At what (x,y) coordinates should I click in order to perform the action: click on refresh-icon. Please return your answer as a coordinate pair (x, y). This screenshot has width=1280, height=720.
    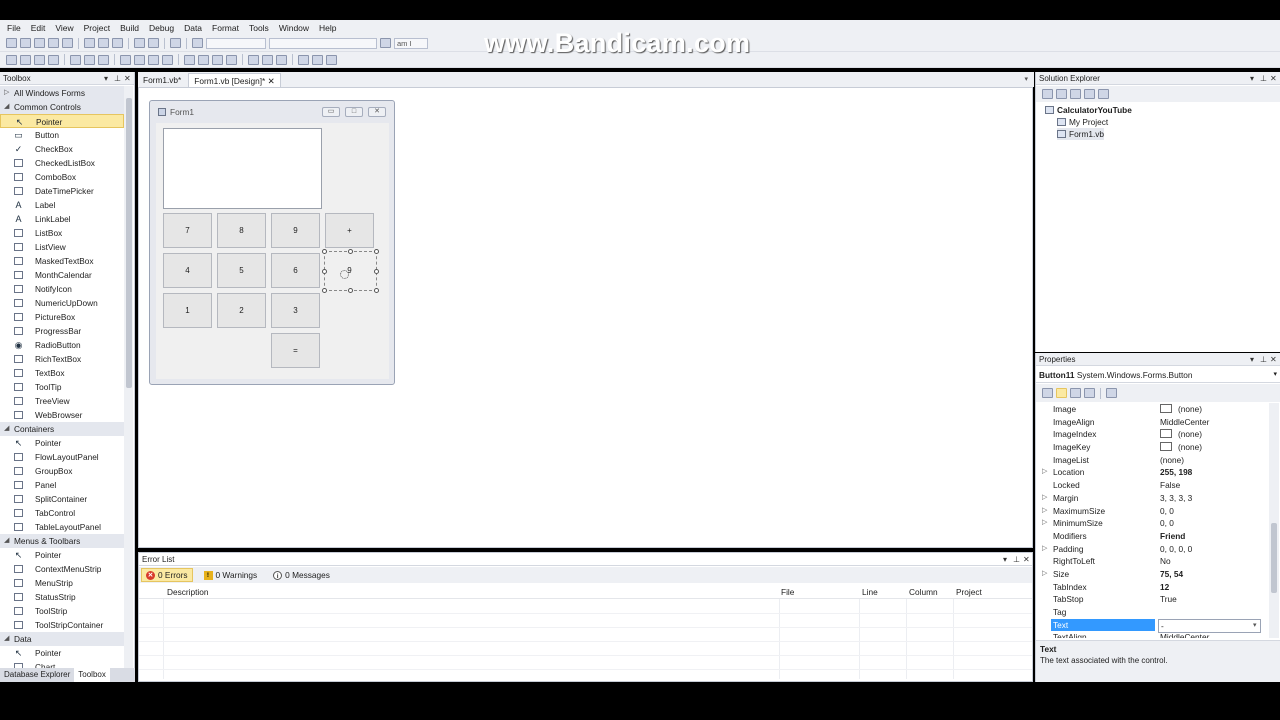
    Looking at the image, I should click on (1075, 94).